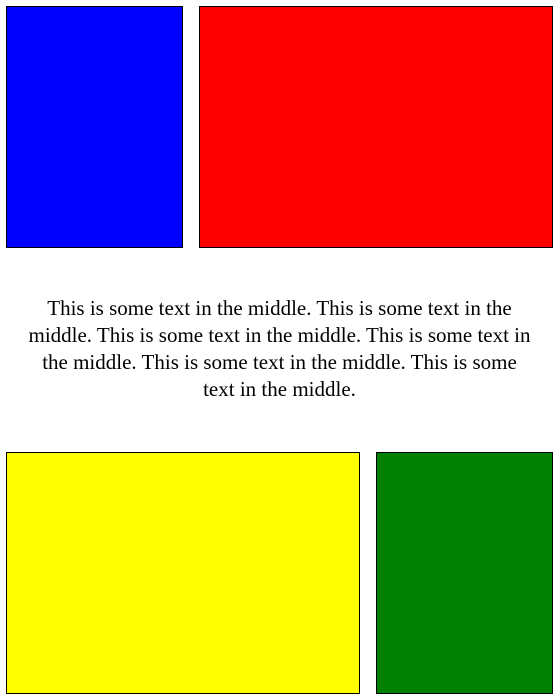 This screenshot has height=699, width=558. Describe the element at coordinates (464, 573) in the screenshot. I see `green-box` at that location.